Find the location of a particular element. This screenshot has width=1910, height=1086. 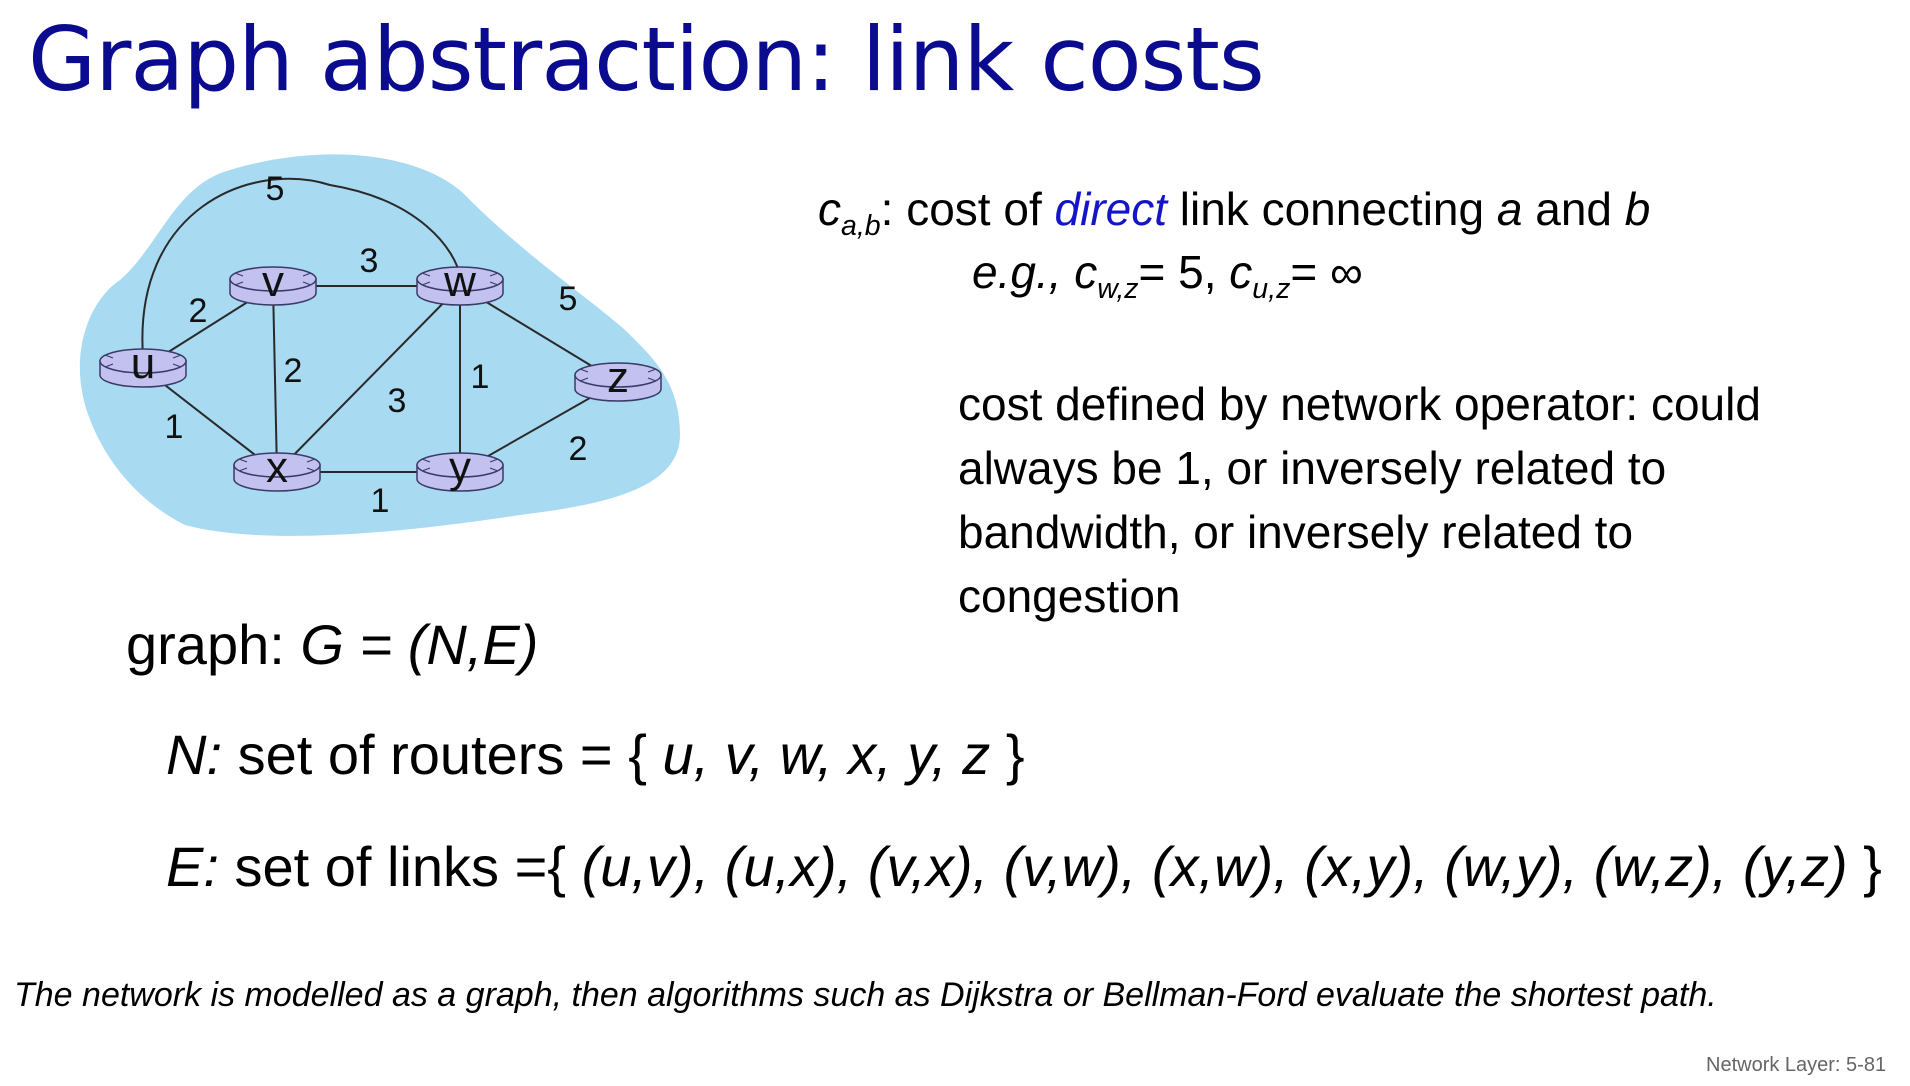

graph-label: graph: is located at coordinates (205, 644).